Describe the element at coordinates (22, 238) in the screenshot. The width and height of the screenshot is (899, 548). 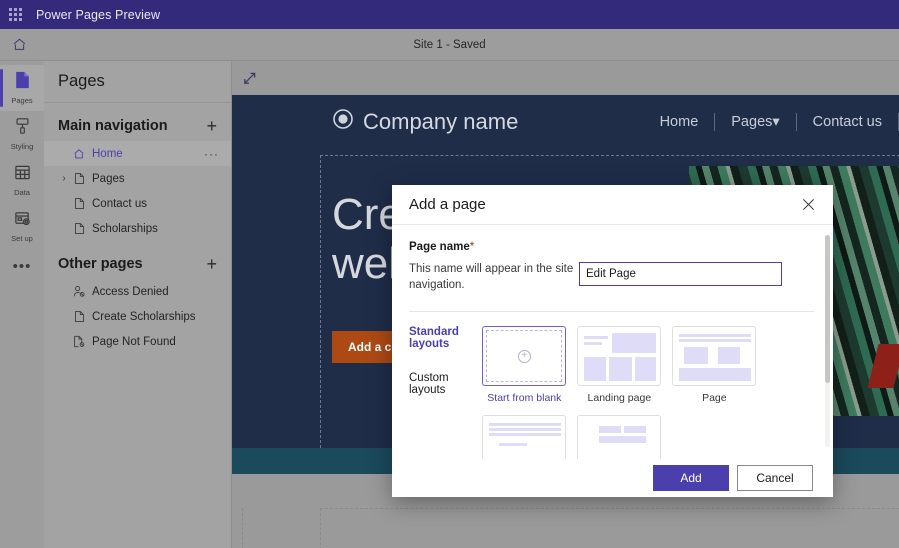
I see `rail-item-label: Set up` at that location.